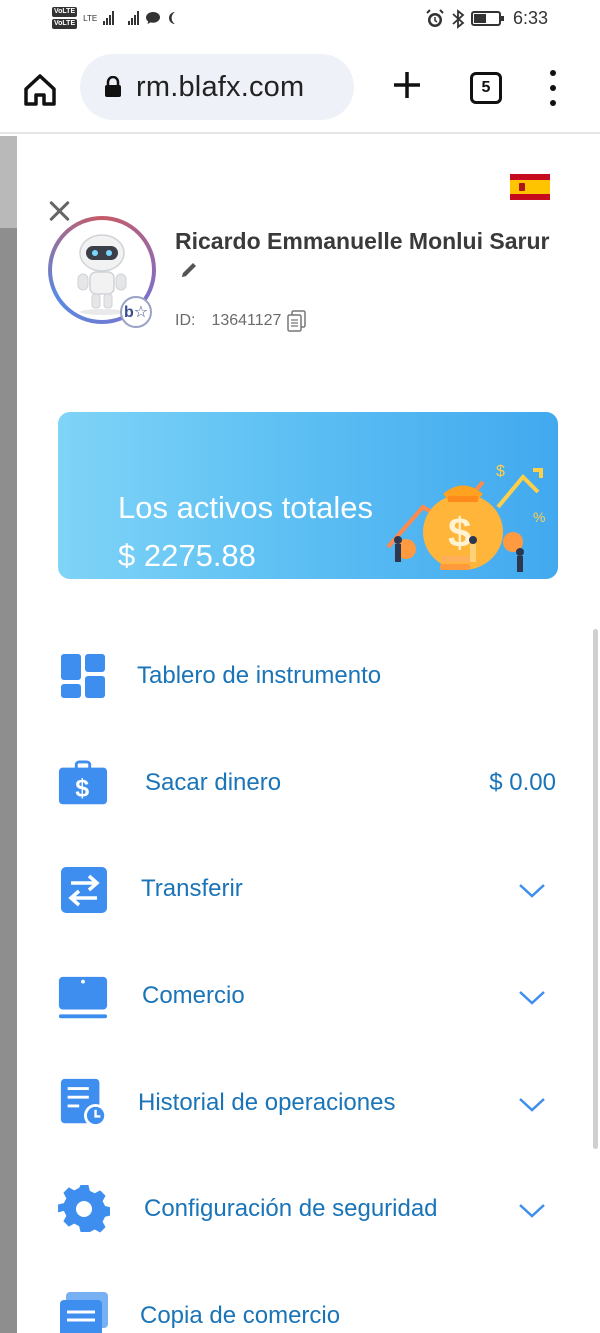 The height and width of the screenshot is (1333, 600). Describe the element at coordinates (83, 997) in the screenshot. I see `laptop-icon` at that location.